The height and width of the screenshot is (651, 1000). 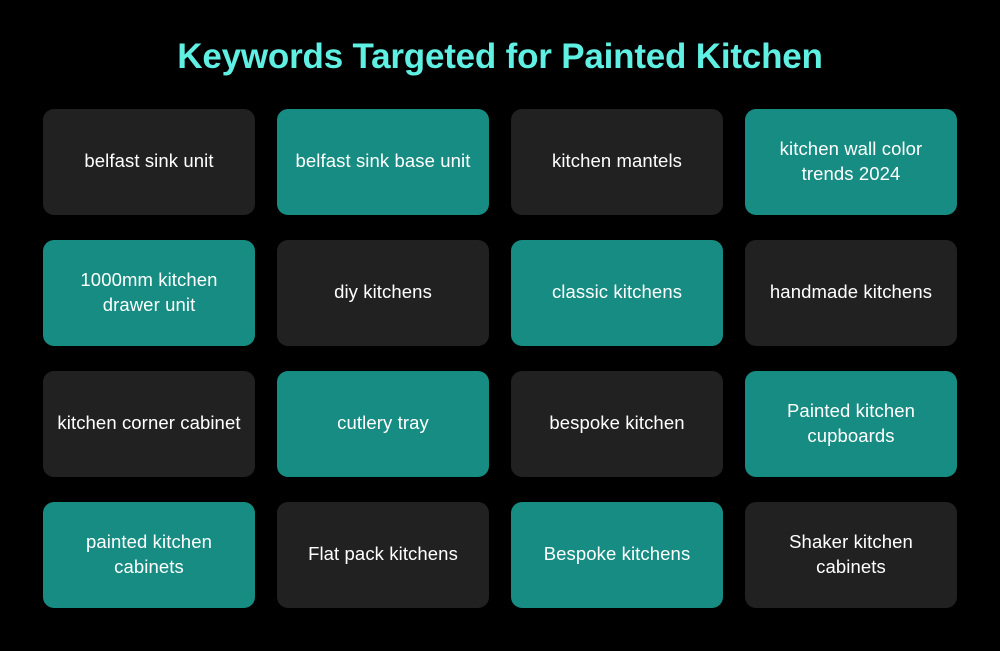 I want to click on keyword-card-label: kitchen mantels, so click(x=617, y=161).